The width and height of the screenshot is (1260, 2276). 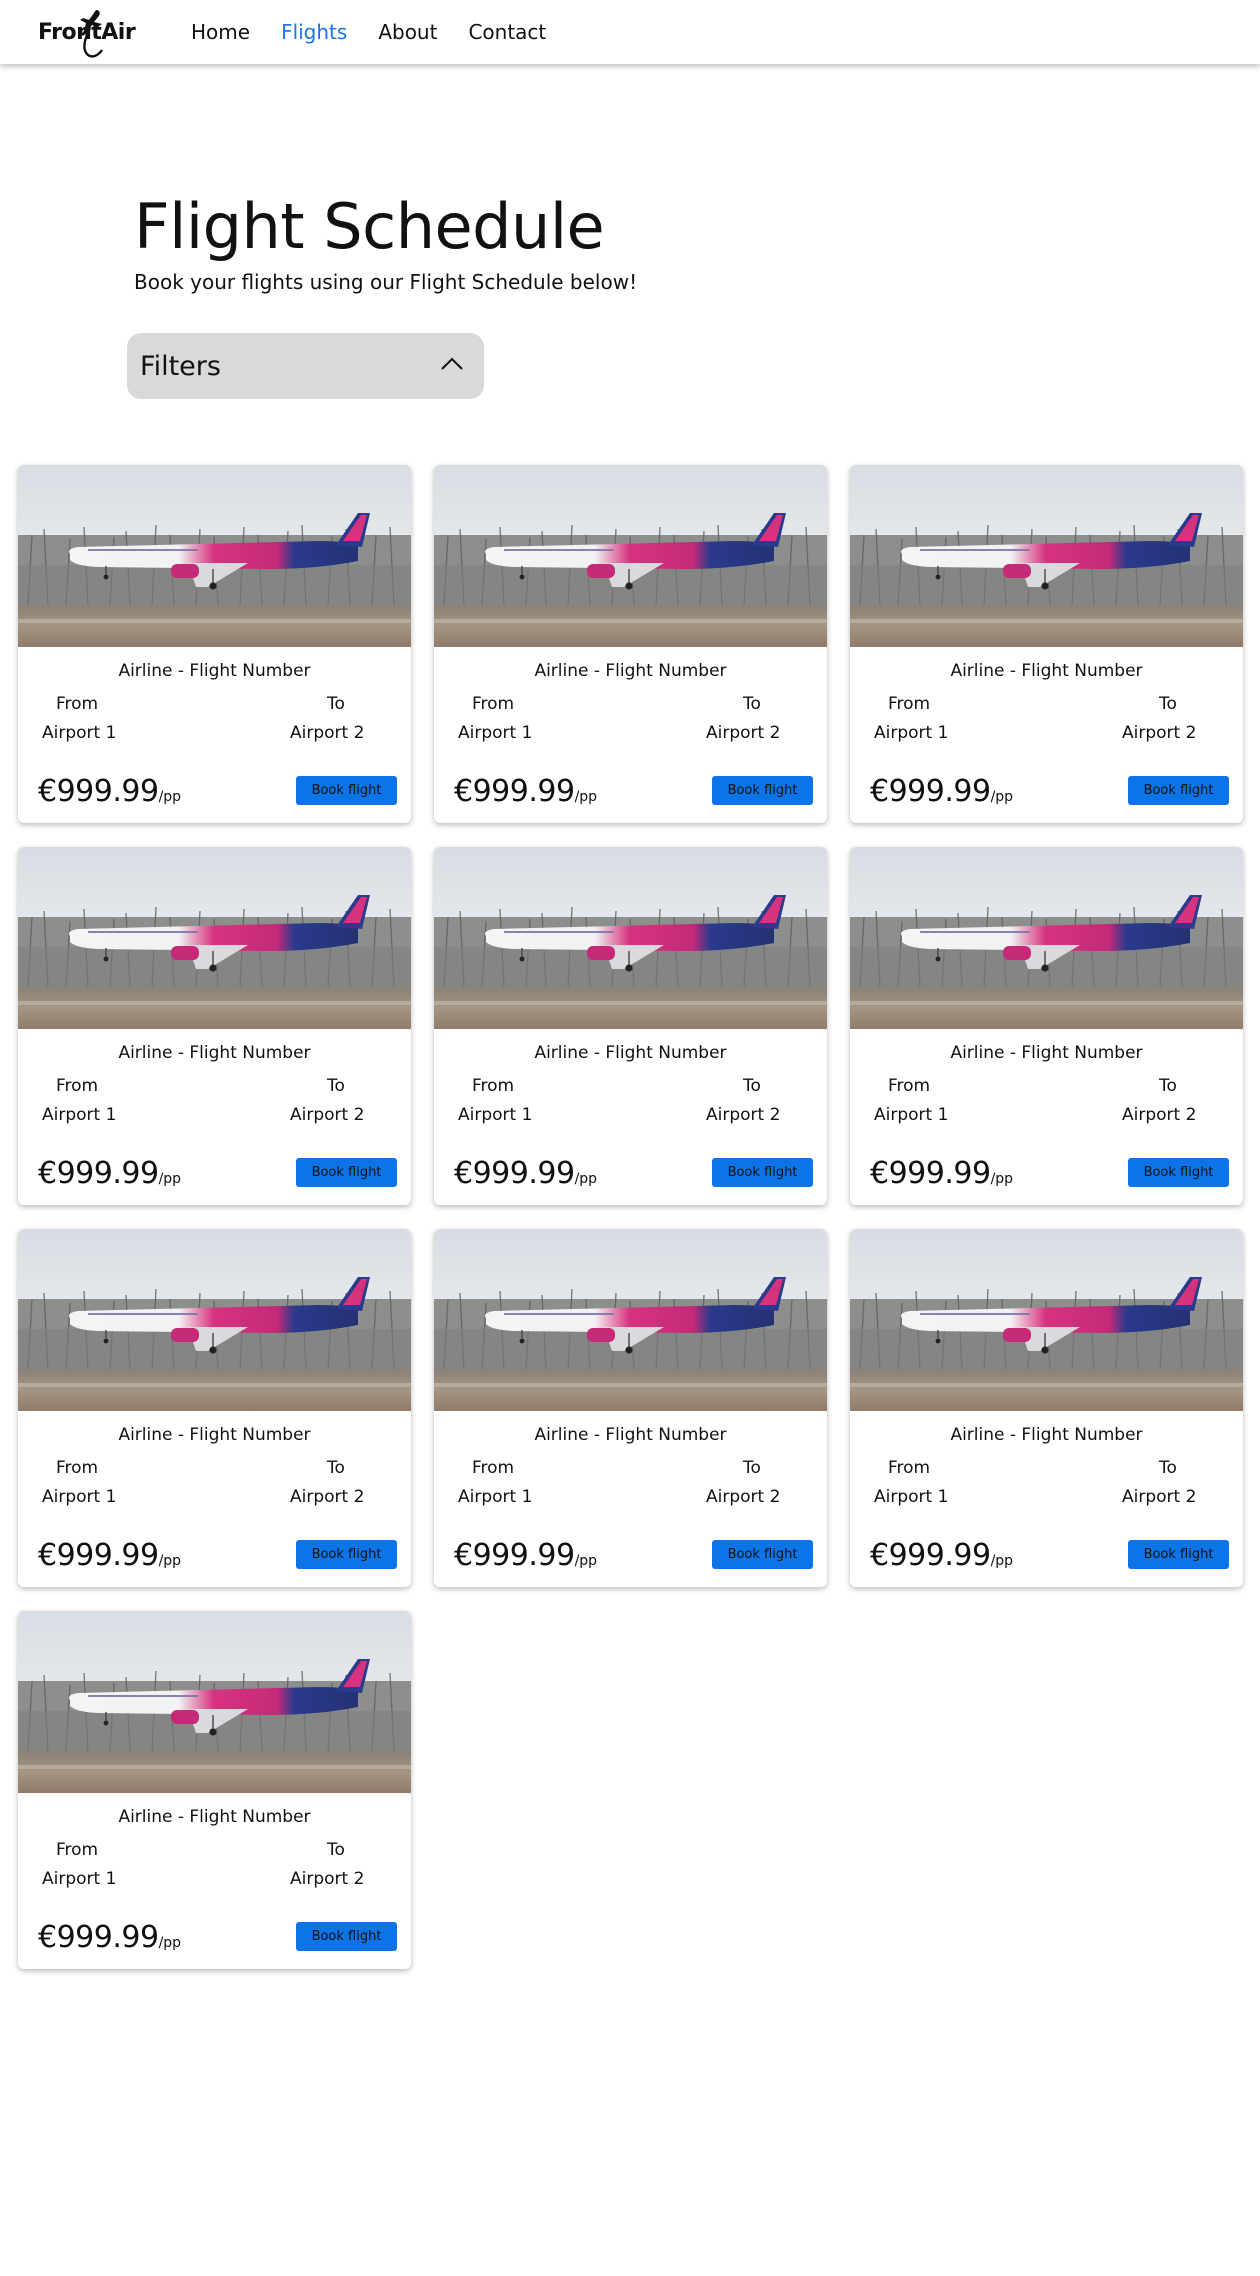 What do you see at coordinates (507, 32) in the screenshot?
I see `nav-contact-link: Contact` at bounding box center [507, 32].